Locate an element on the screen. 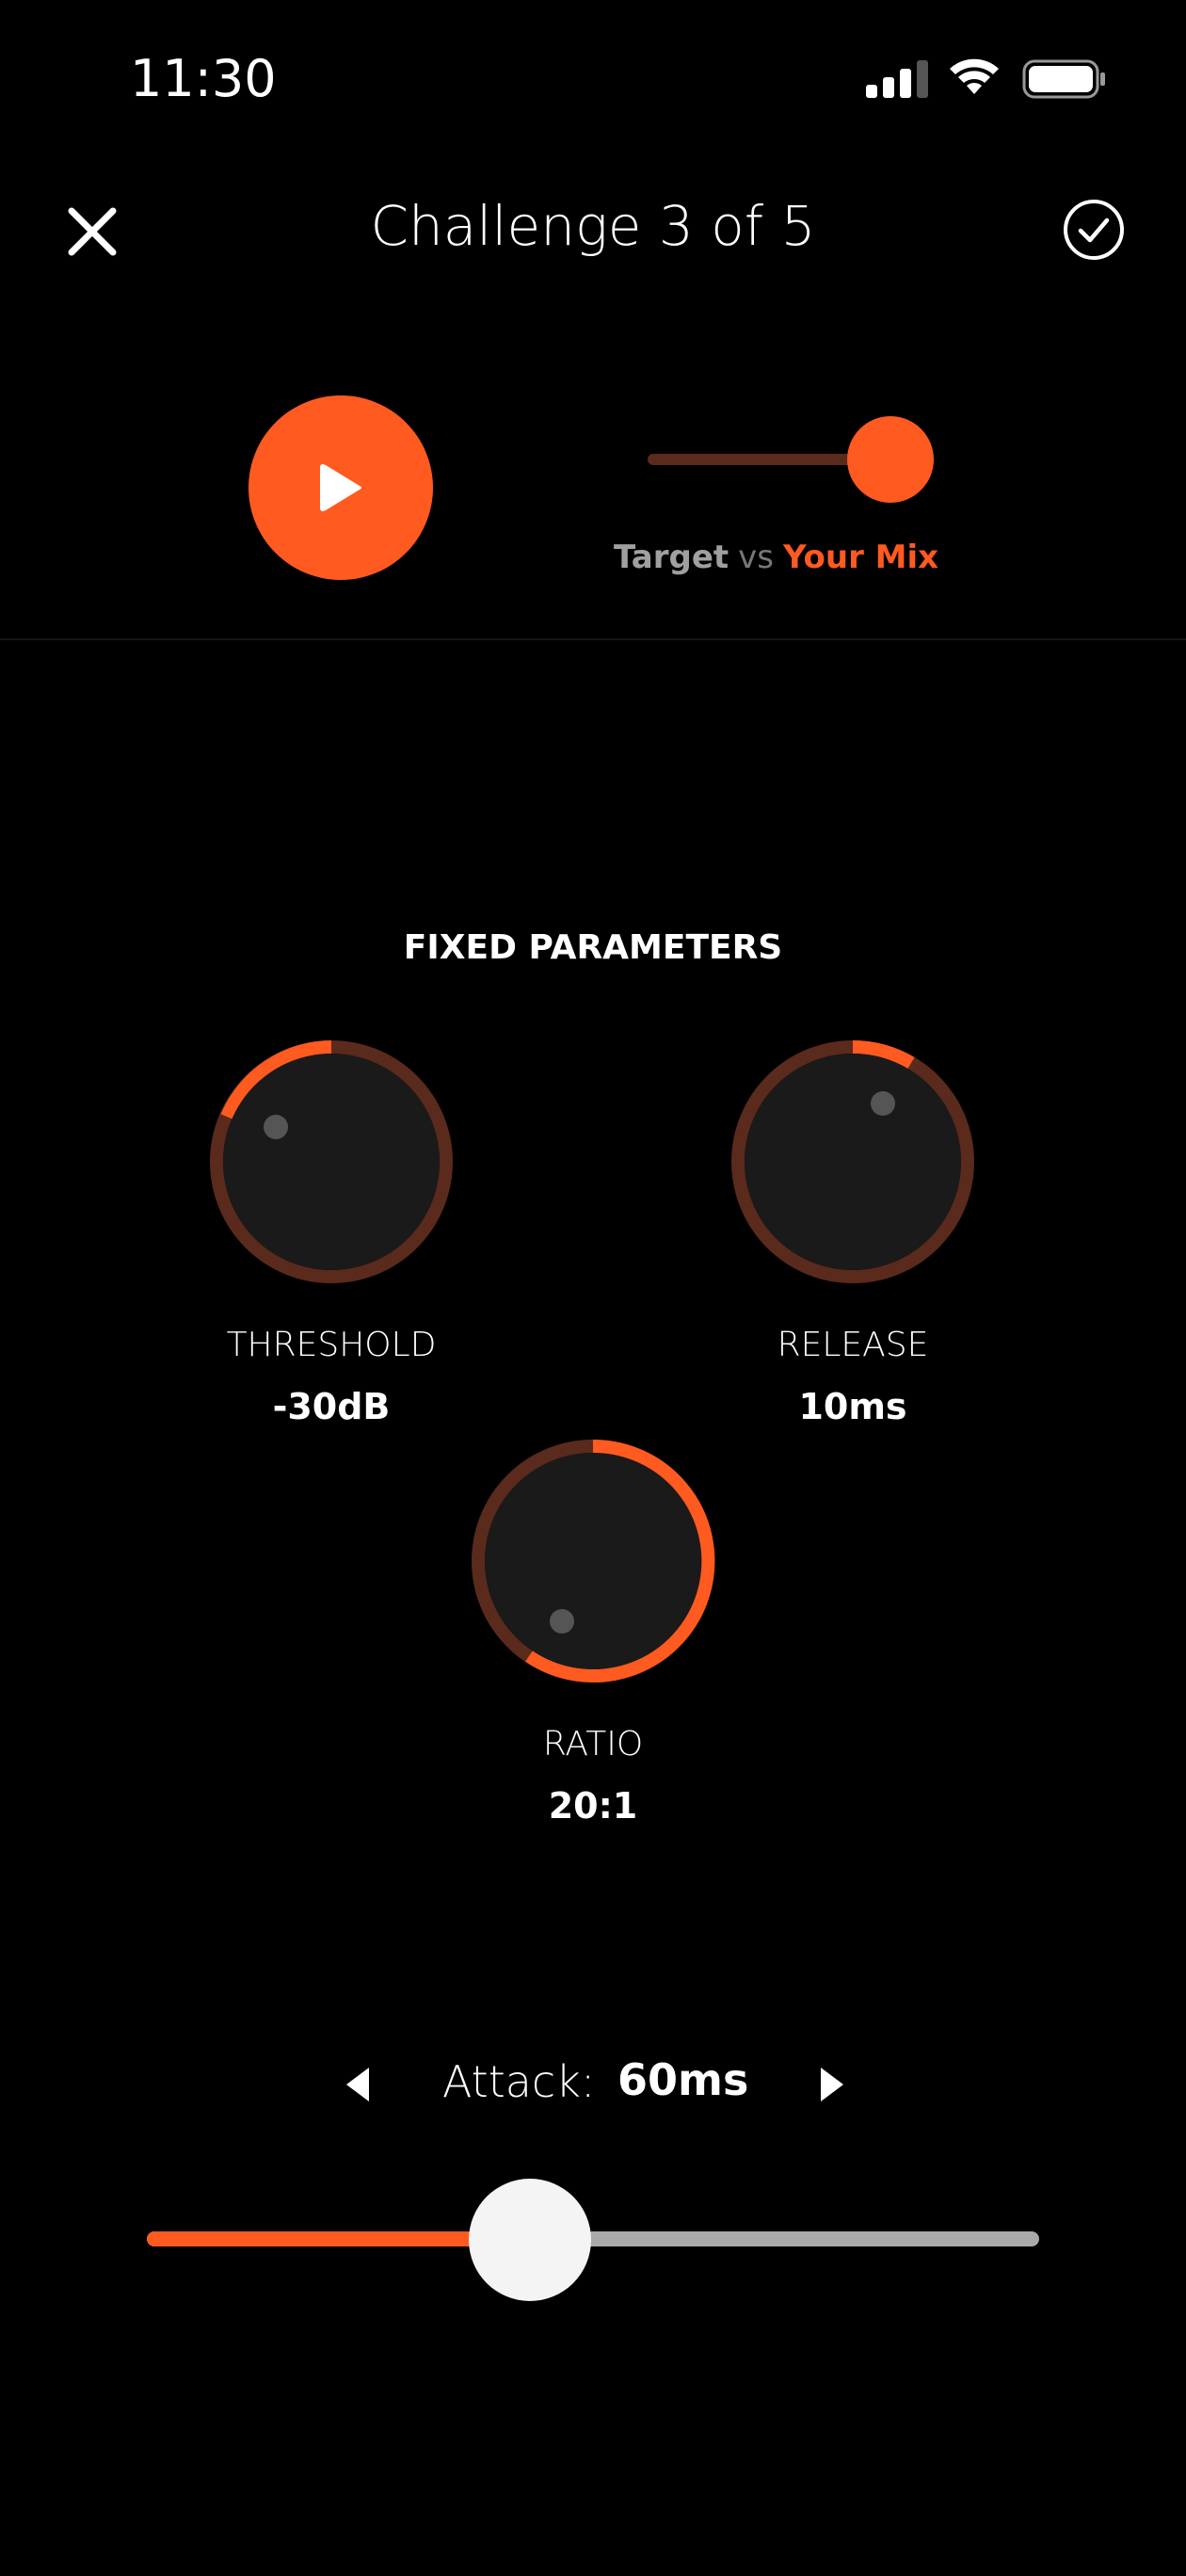  threshold-label: THRESHOLD is located at coordinates (331, 1345).